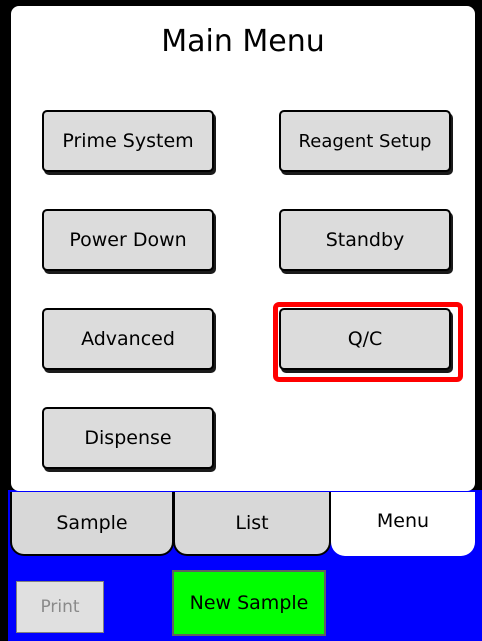 This screenshot has height=641, width=482. I want to click on print-button: Print, so click(60, 607).